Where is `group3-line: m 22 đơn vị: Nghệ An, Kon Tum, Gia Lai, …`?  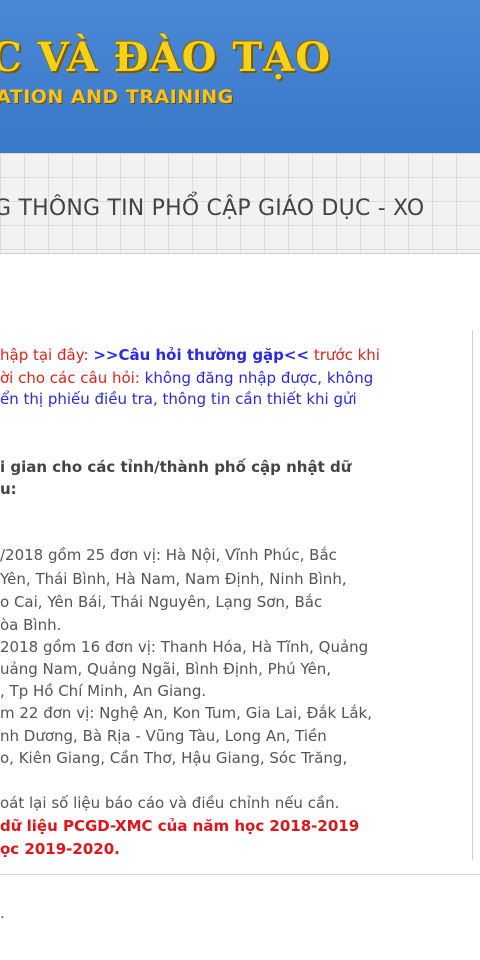
group3-line: m 22 đơn vị: Nghệ An, Kon Tum, Gia Lai, … is located at coordinates (186, 713).